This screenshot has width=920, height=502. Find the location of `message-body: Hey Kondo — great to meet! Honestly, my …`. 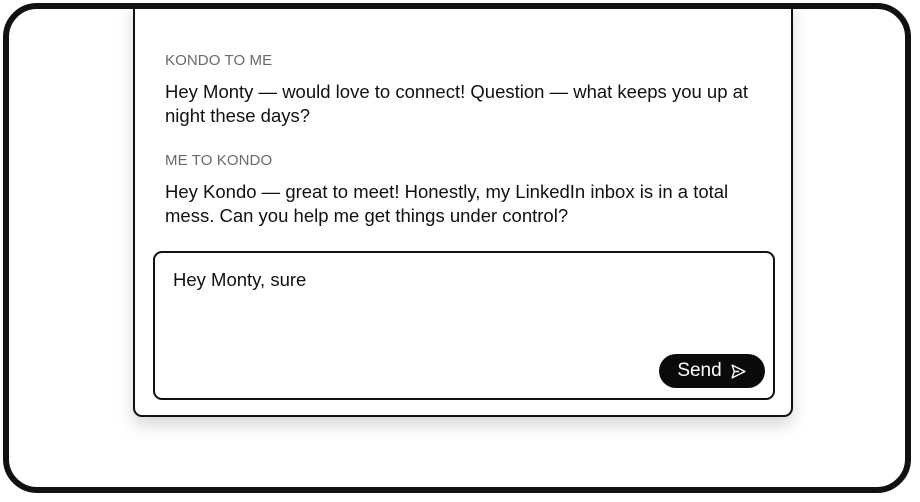

message-body: Hey Kondo — great to meet! Honestly, my … is located at coordinates (447, 203).